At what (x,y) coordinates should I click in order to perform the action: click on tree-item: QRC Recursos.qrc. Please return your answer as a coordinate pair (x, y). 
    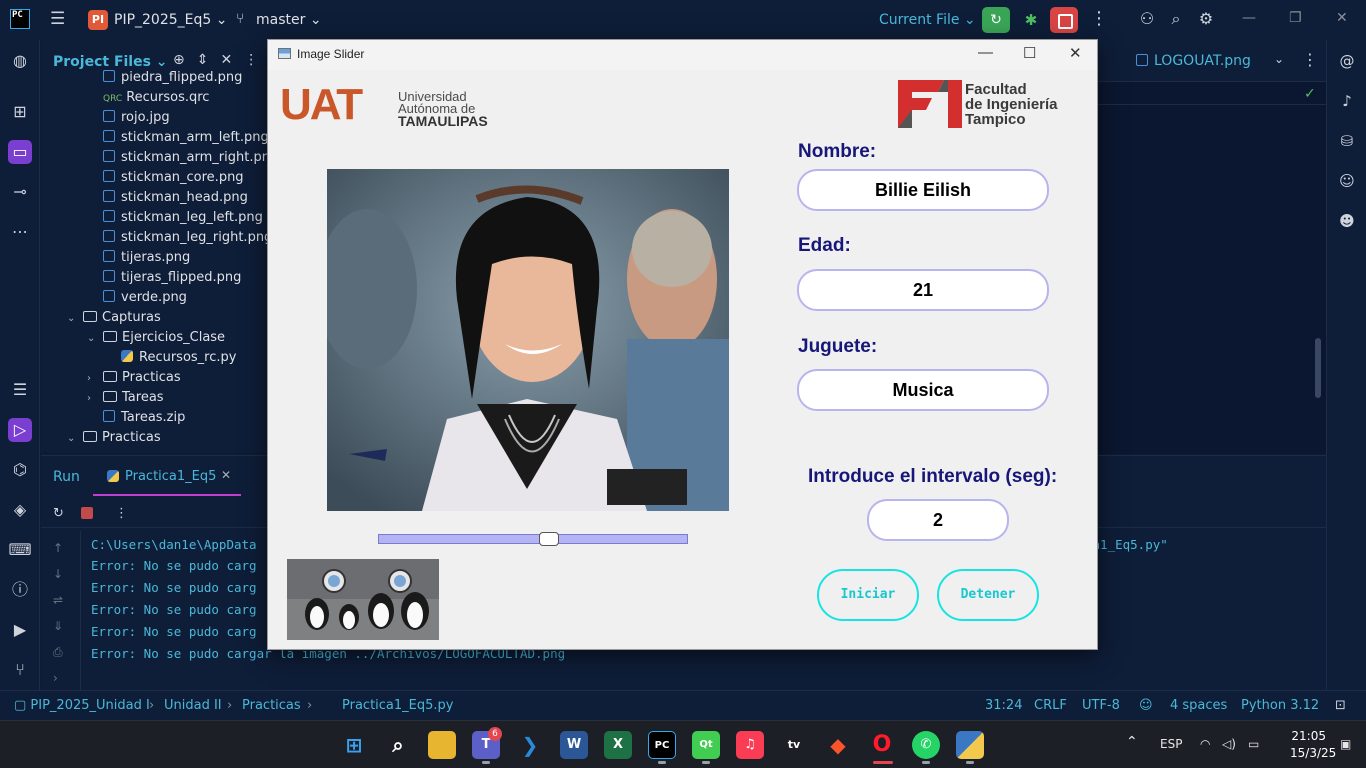
    Looking at the image, I should click on (156, 98).